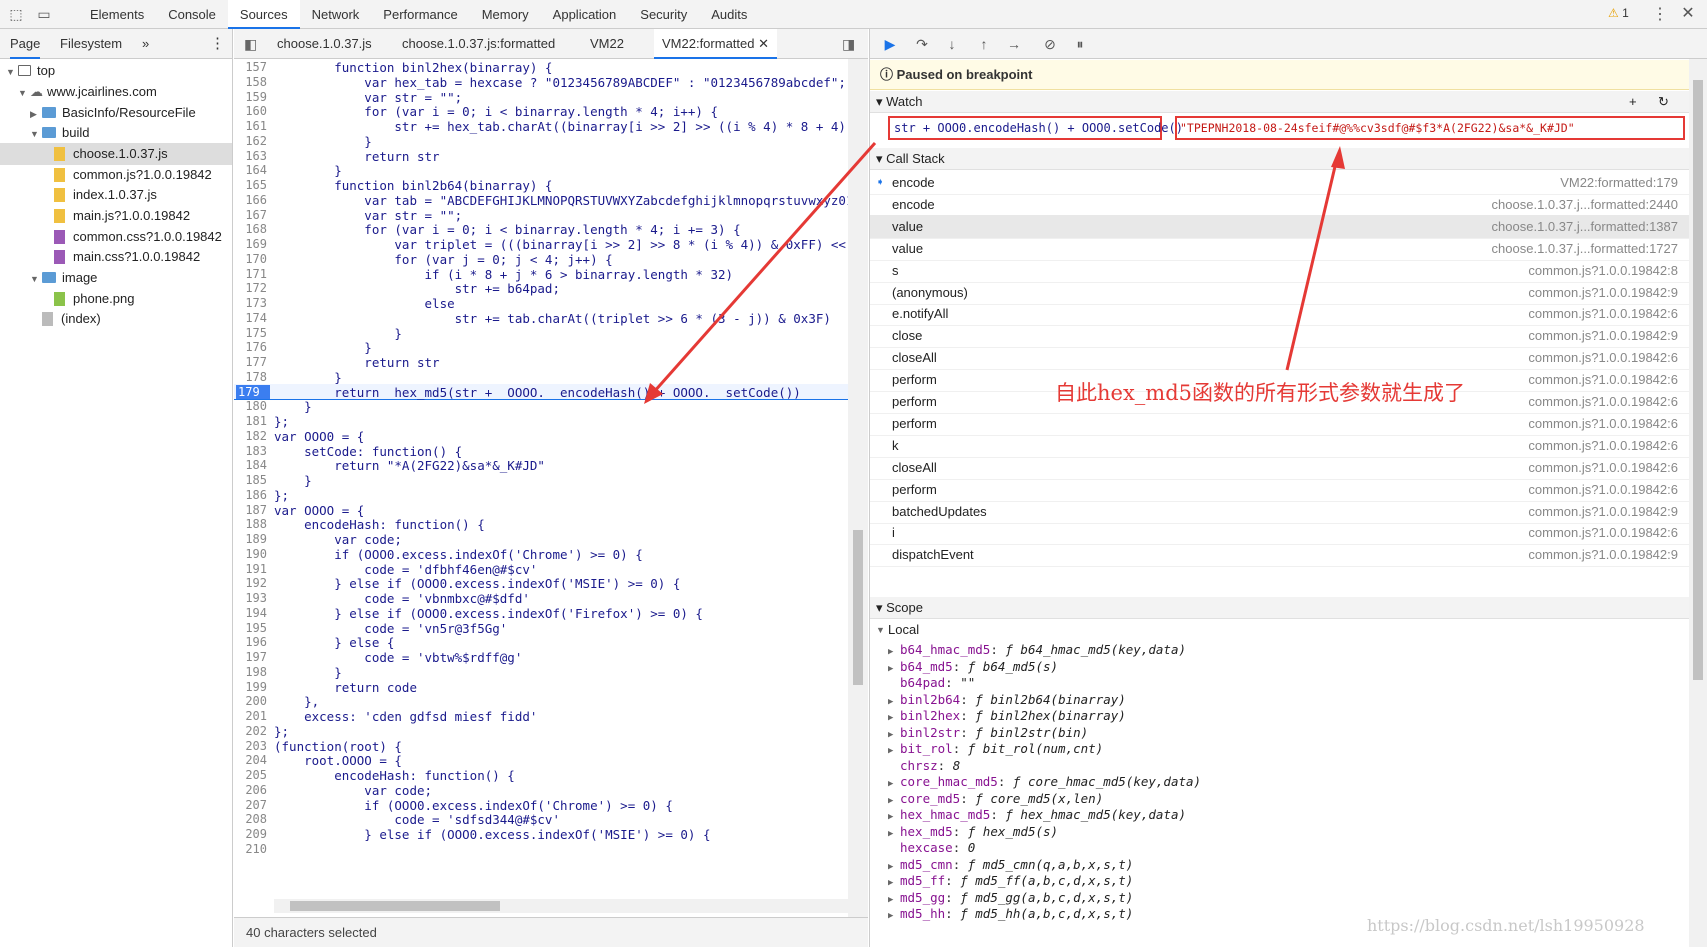 This screenshot has height=947, width=1707. What do you see at coordinates (1506, 925) in the screenshot?
I see `watermark: https://blog.csdn.net/lsh19950928` at bounding box center [1506, 925].